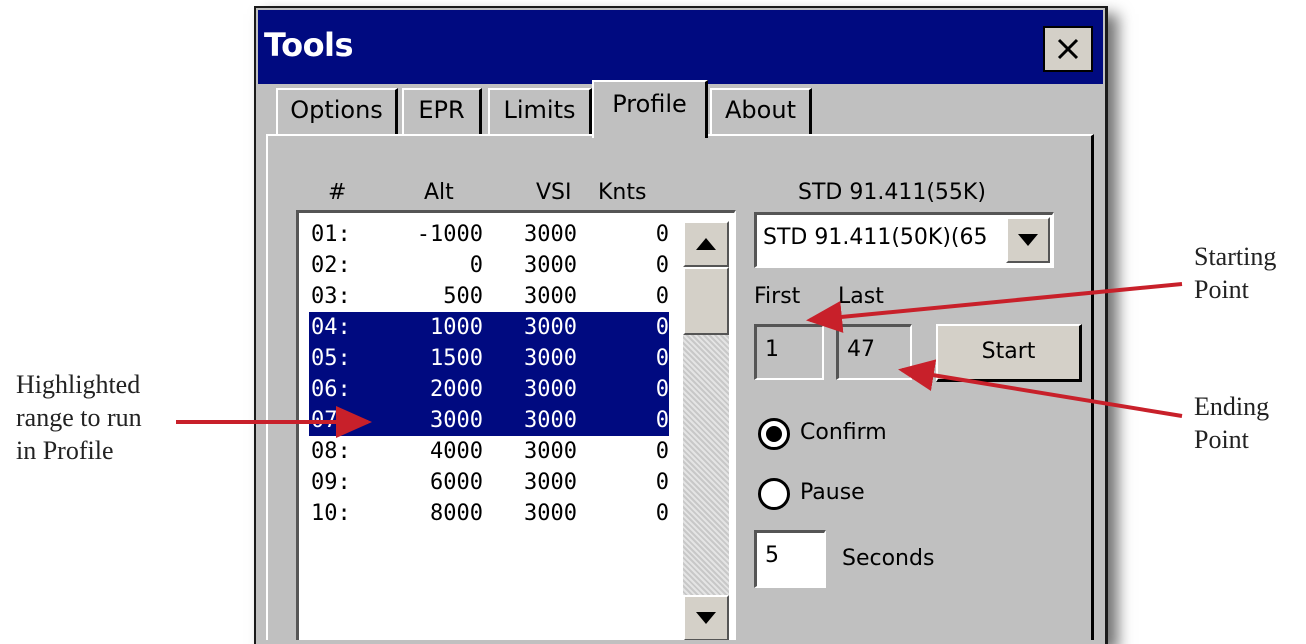 The height and width of the screenshot is (644, 1306). Describe the element at coordinates (1232, 406) in the screenshot. I see `annotation-line: Ending` at that location.